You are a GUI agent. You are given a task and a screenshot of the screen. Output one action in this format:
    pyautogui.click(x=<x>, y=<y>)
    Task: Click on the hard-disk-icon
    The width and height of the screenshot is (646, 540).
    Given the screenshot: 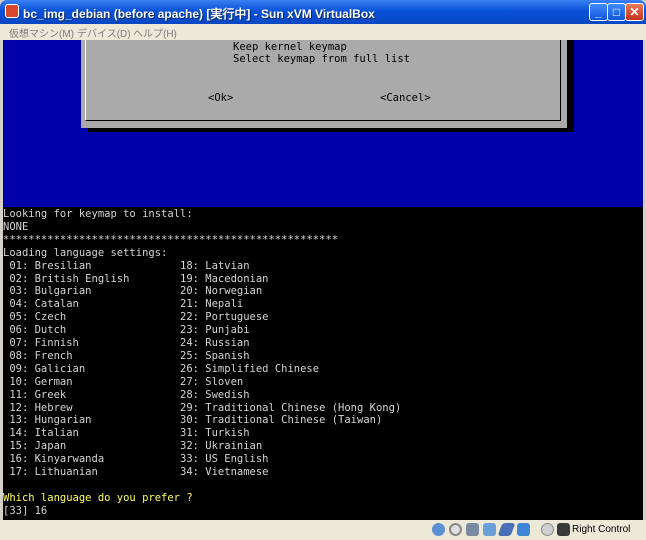 What is the action you would take?
    pyautogui.click(x=438, y=529)
    